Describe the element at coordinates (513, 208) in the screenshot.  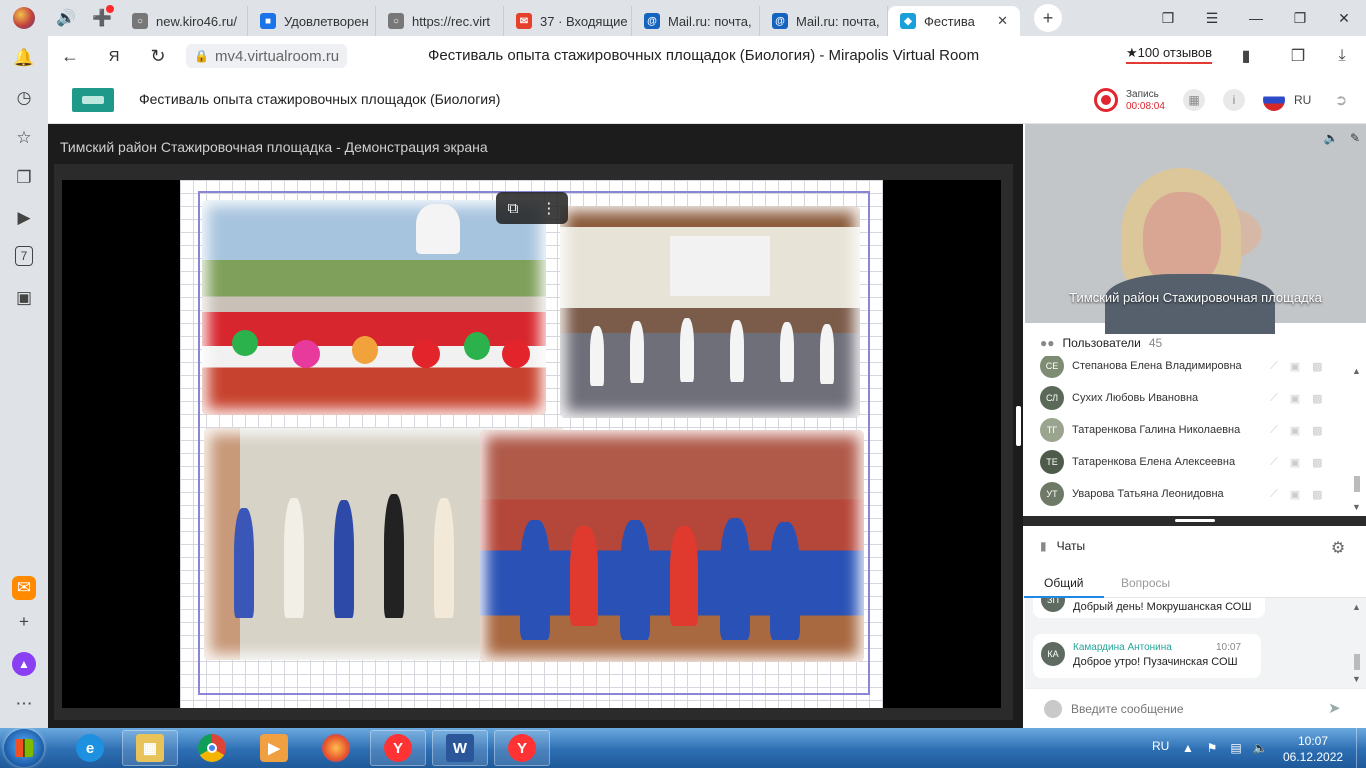
I see `open-external-icon: ⧉` at that location.